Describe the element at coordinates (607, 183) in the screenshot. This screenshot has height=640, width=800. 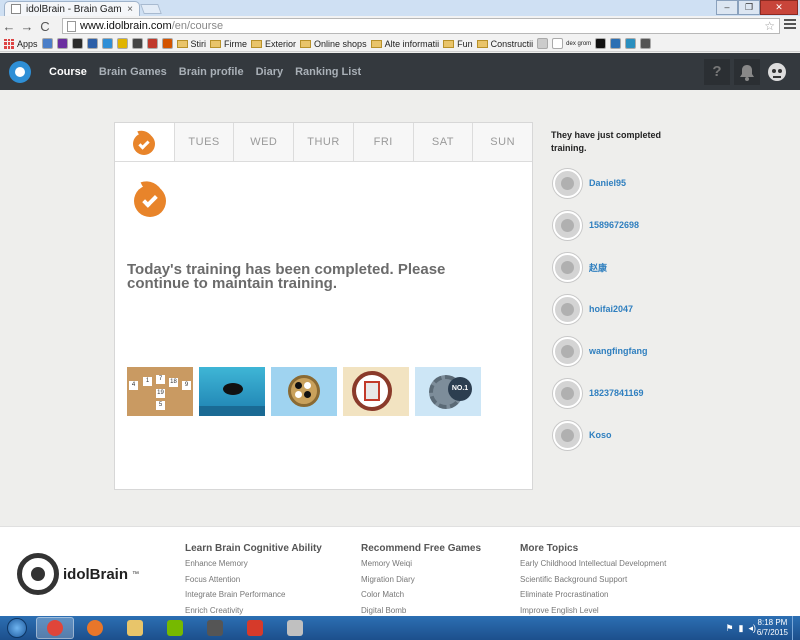
I see `user-name-link: Daniel95` at that location.